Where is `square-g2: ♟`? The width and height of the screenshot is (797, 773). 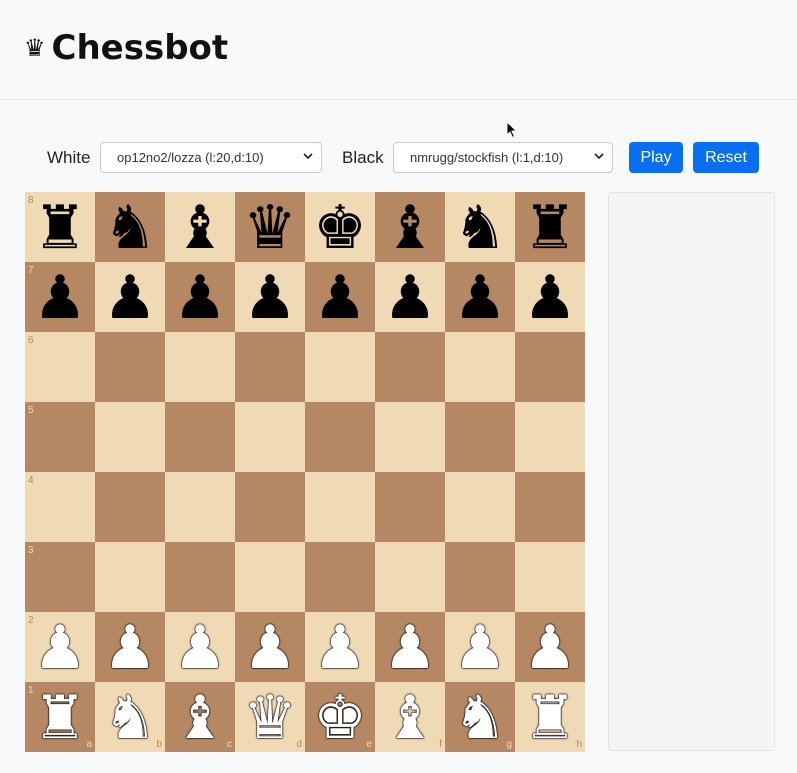
square-g2: ♟ is located at coordinates (480, 647).